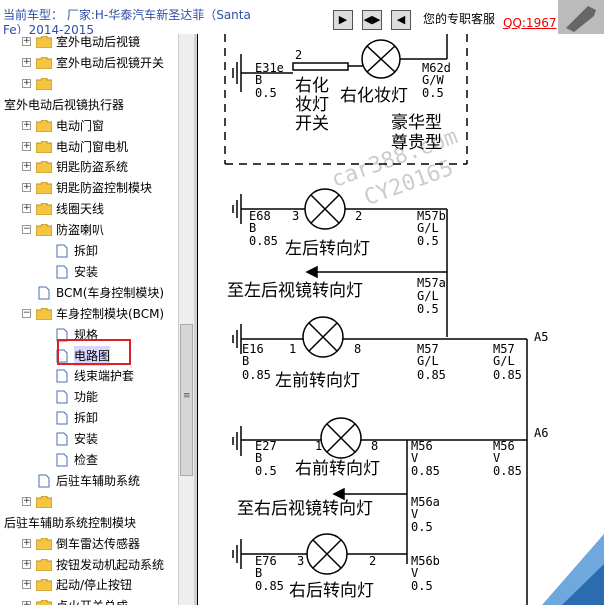 Image resolution: width=604 pixels, height=605 pixels. I want to click on tree-item: + 室外电动后视镜, so click(89, 43).